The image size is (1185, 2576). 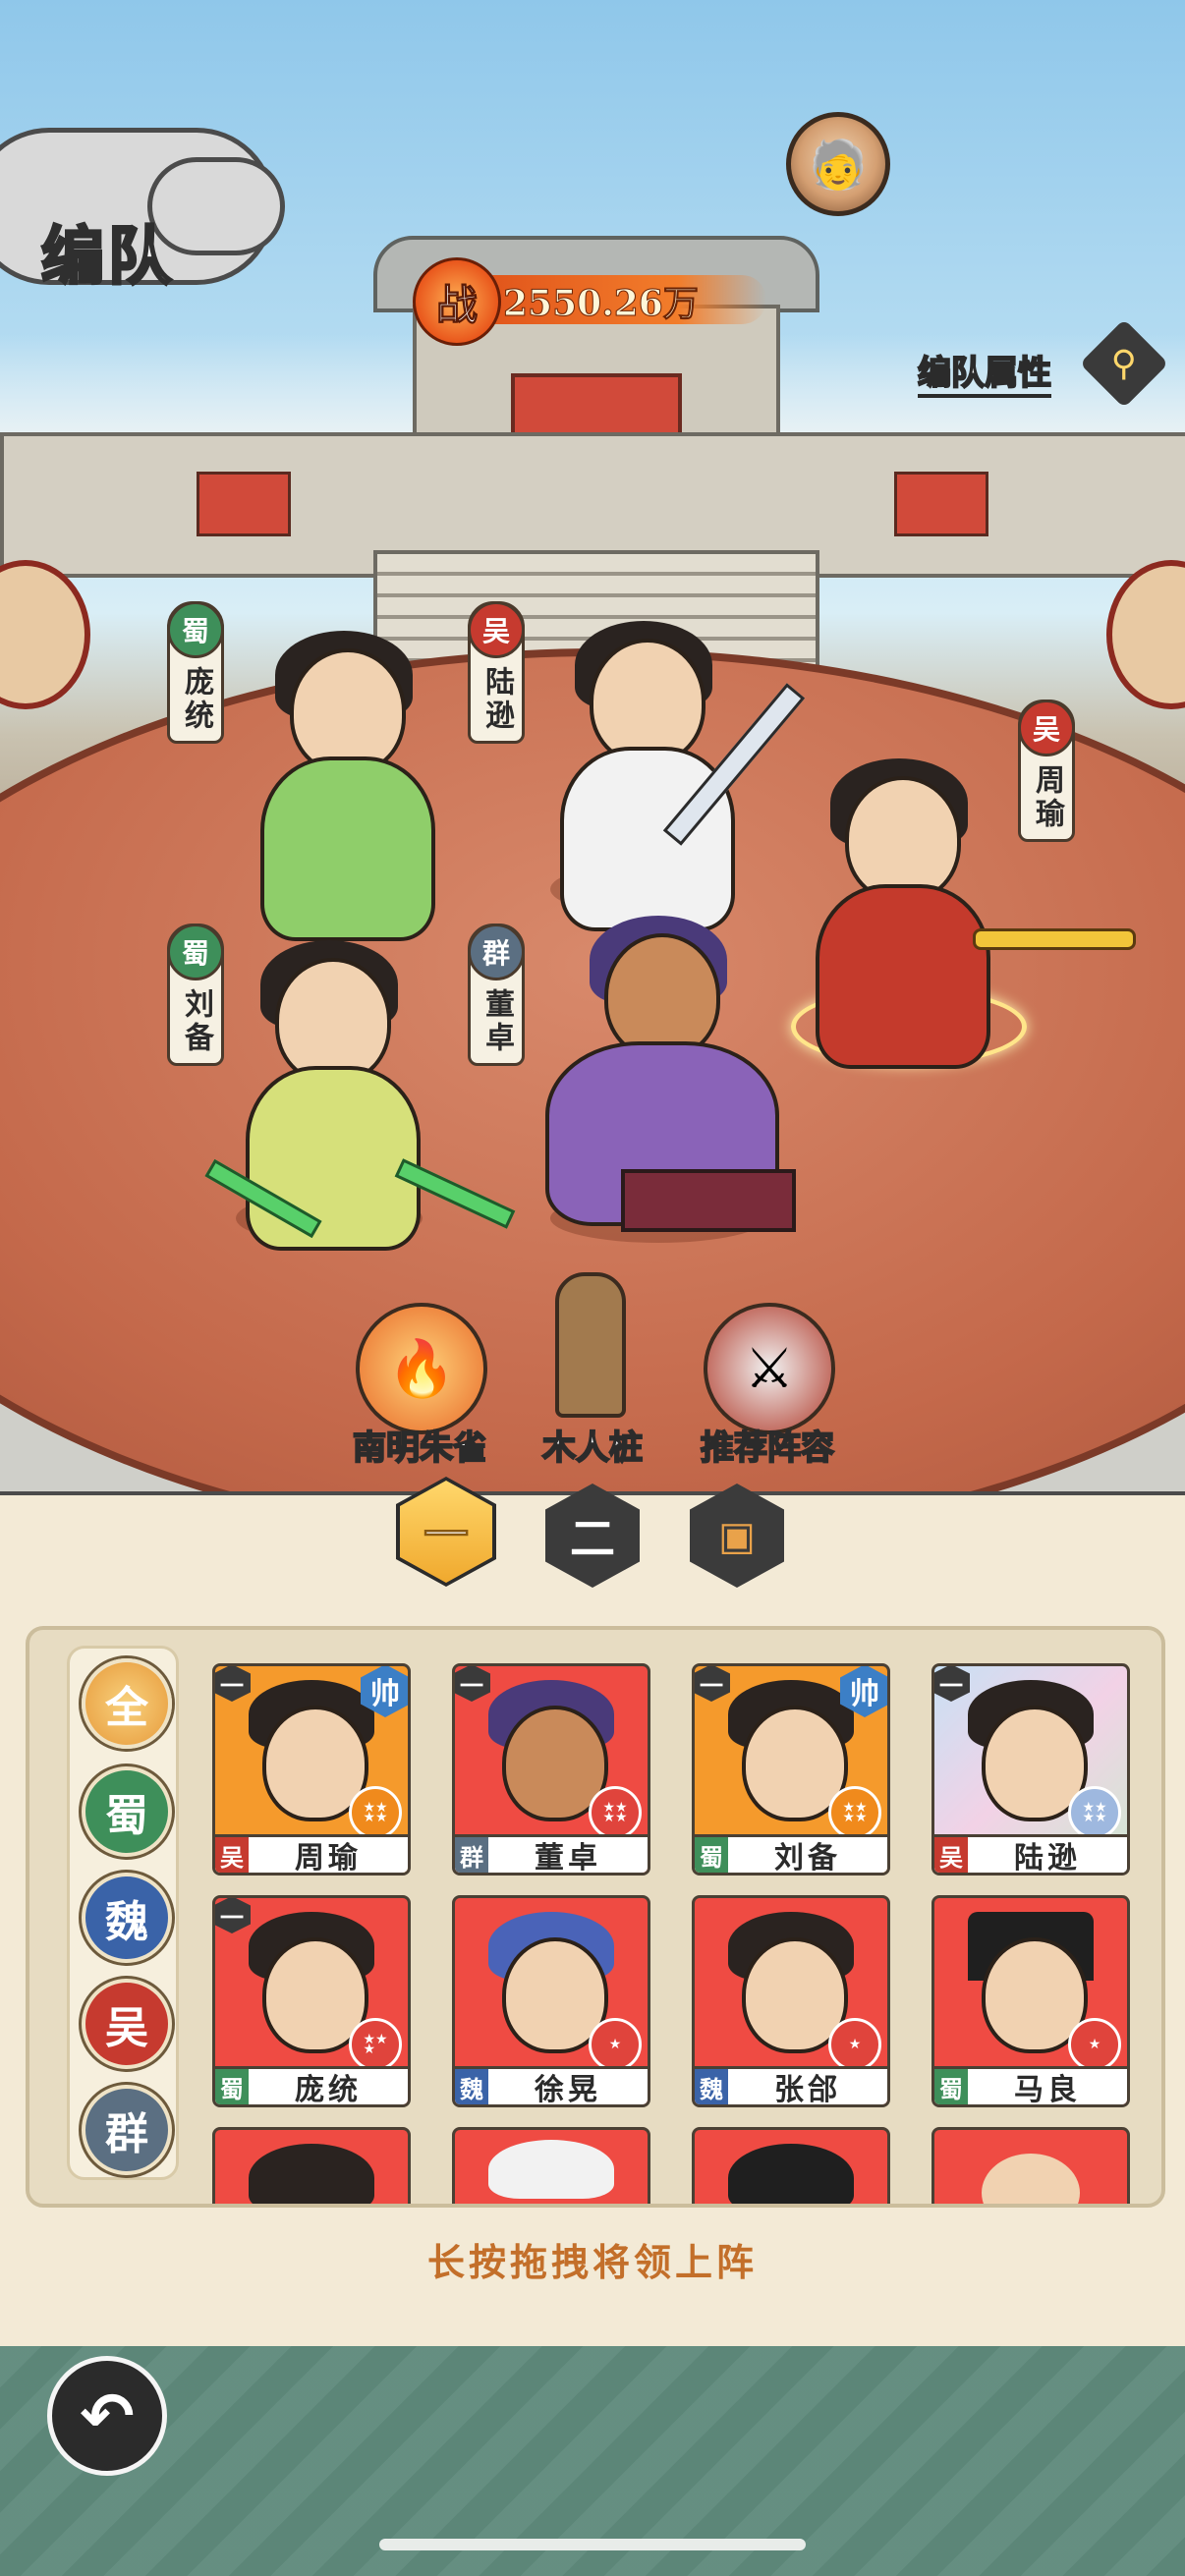 I want to click on card-hero-name: 董卓, so click(x=568, y=1858).